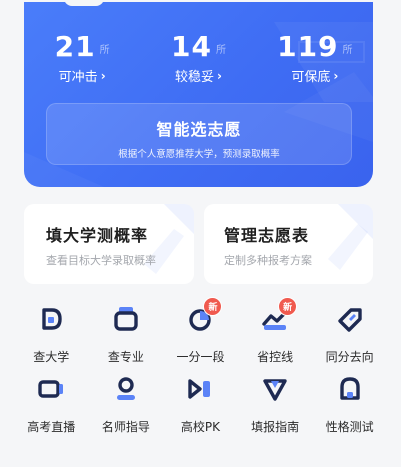  What do you see at coordinates (75, 46) in the screenshot?
I see `stat-reach-value: 21` at bounding box center [75, 46].